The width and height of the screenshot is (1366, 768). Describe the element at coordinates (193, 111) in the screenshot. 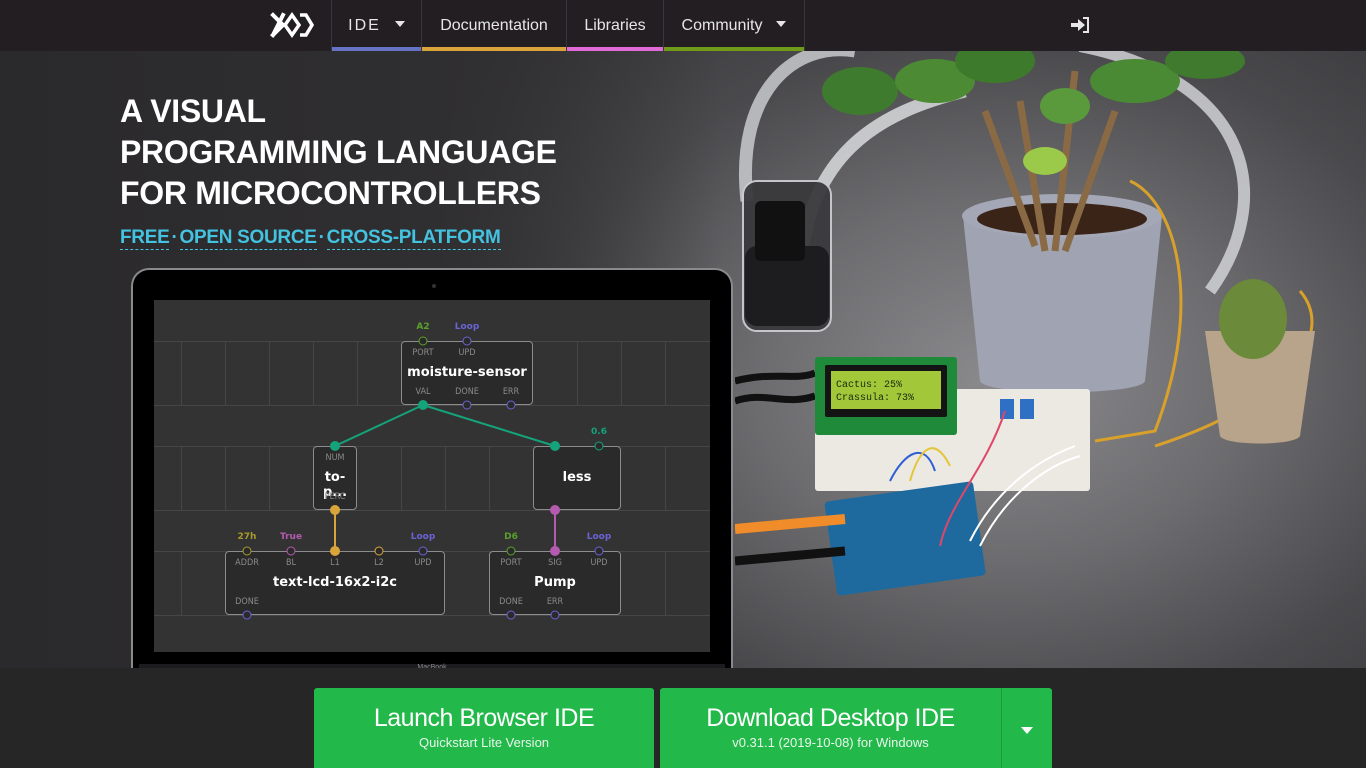

I see `headline-line: A VISUAL` at that location.